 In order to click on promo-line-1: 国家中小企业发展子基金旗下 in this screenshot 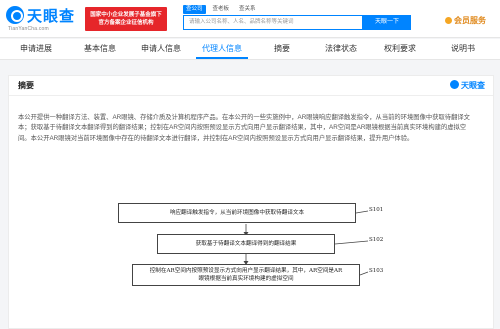, I will do `click(126, 15)`.